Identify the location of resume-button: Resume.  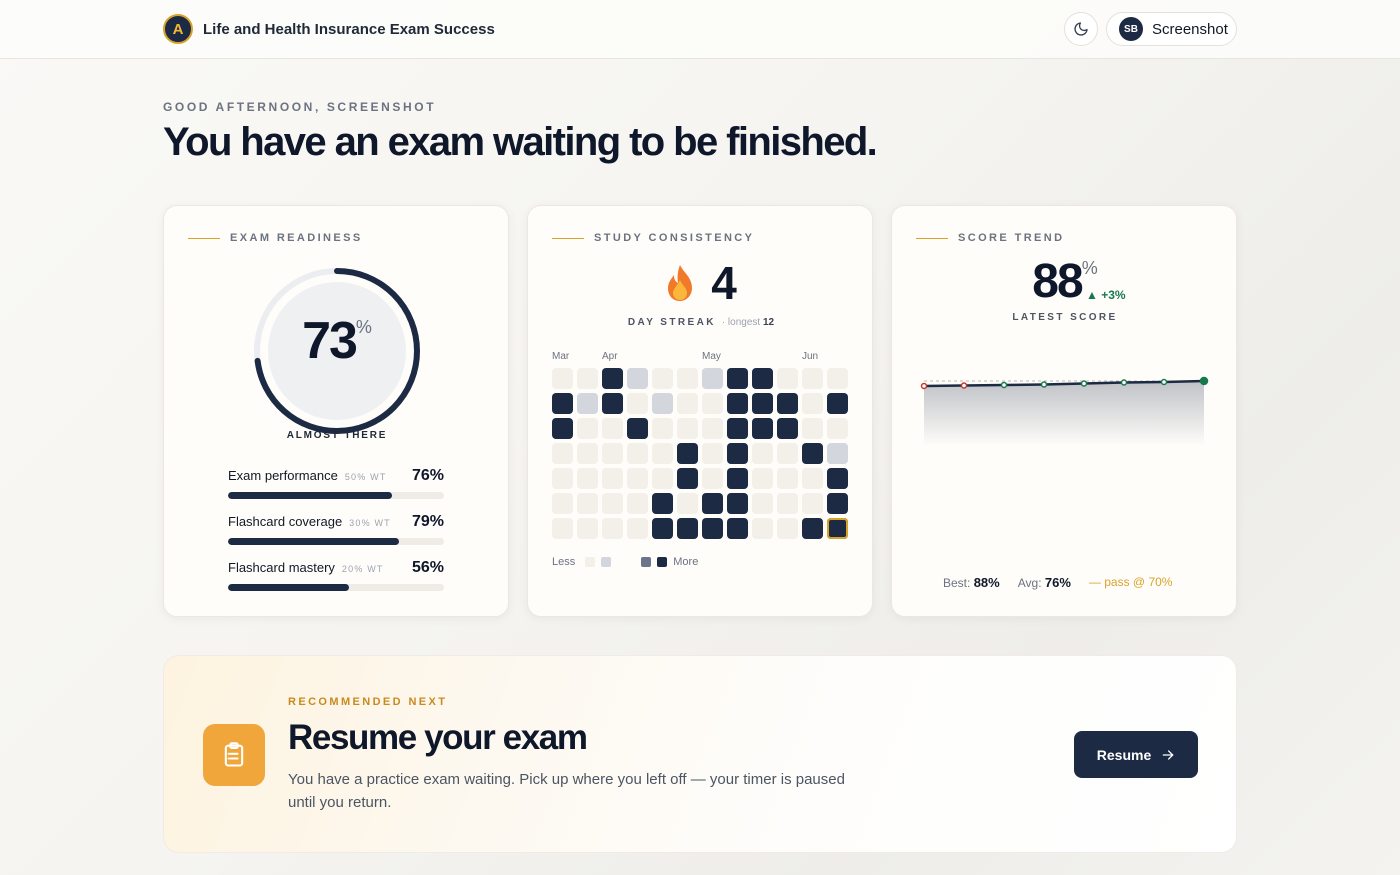
(1136, 754).